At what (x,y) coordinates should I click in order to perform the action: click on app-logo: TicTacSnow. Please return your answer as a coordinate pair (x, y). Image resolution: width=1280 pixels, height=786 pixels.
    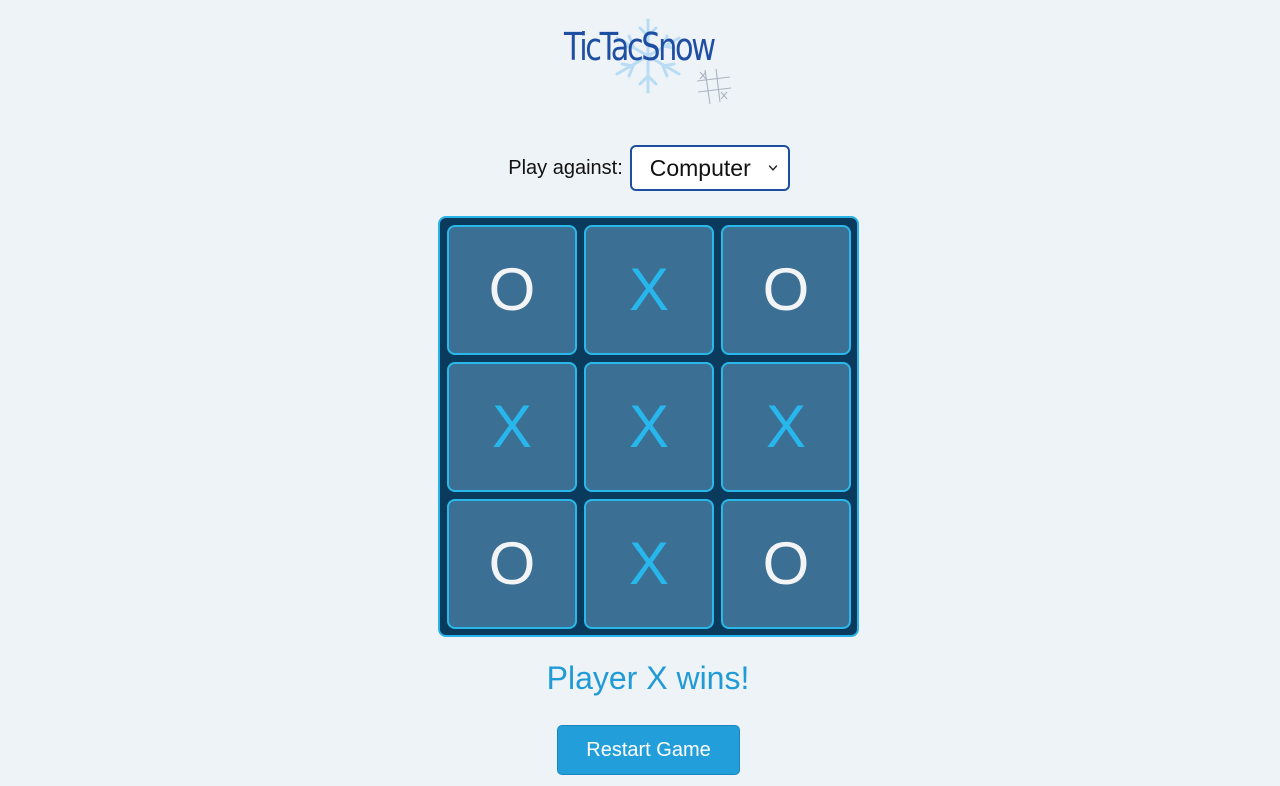
    Looking at the image, I should click on (650, 60).